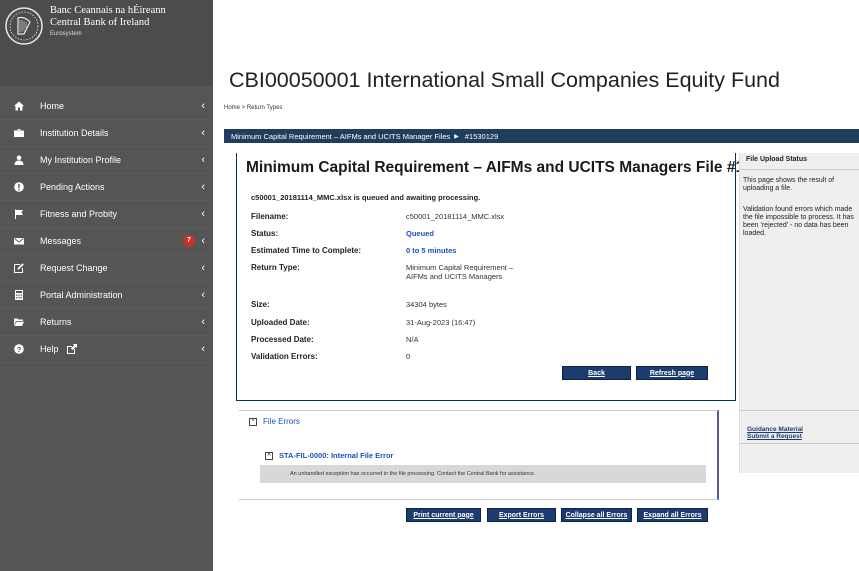 The height and width of the screenshot is (571, 859). Describe the element at coordinates (19, 214) in the screenshot. I see `flag-icon` at that location.